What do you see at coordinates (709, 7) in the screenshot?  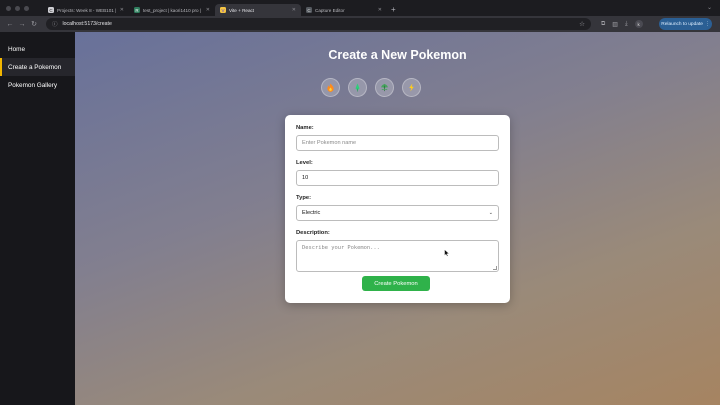 I see `tab-search-chevron-icon: ⌄` at bounding box center [709, 7].